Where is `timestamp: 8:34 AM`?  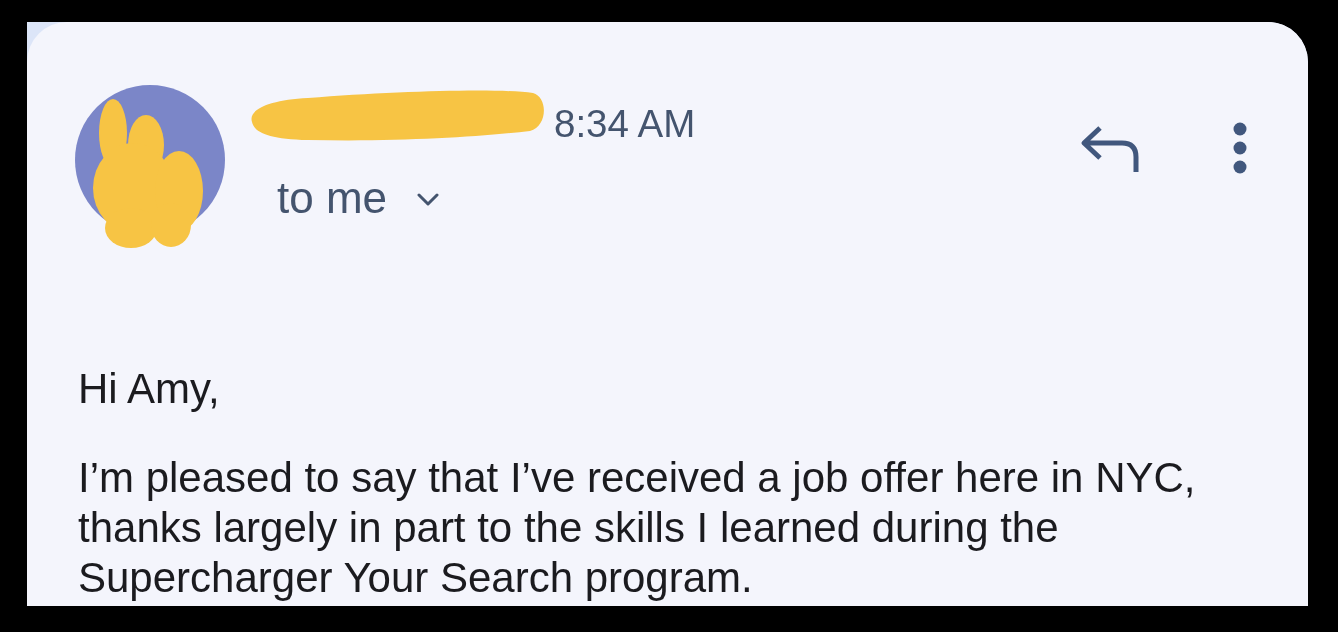 timestamp: 8:34 AM is located at coordinates (625, 124).